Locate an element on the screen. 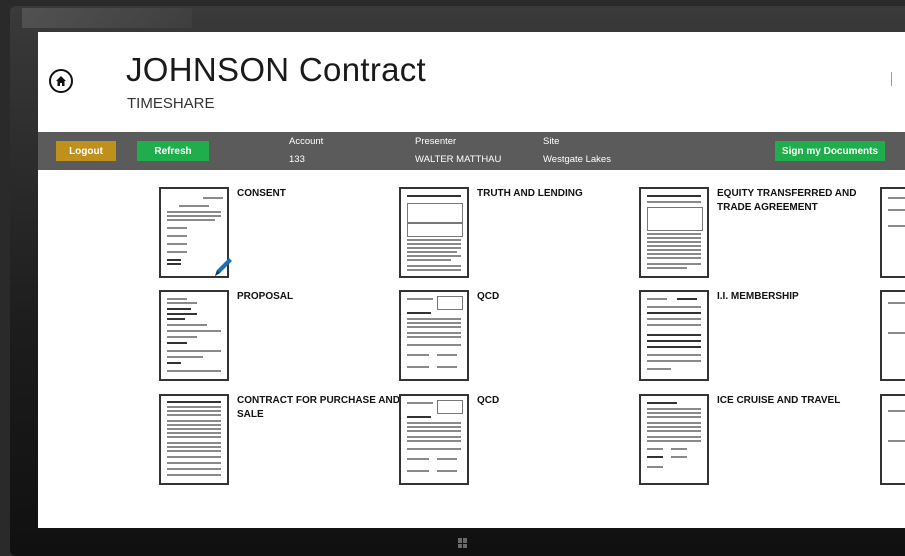 The image size is (905, 556). document-title: I.I. MEMBERSHIP is located at coordinates (758, 296).